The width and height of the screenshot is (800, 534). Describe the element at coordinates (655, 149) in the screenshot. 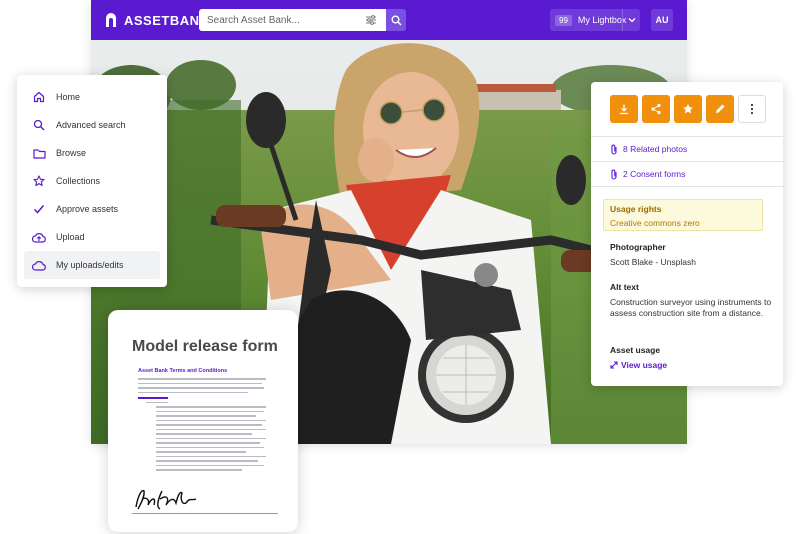

I see `related-photos-label: 8 Related photos` at that location.